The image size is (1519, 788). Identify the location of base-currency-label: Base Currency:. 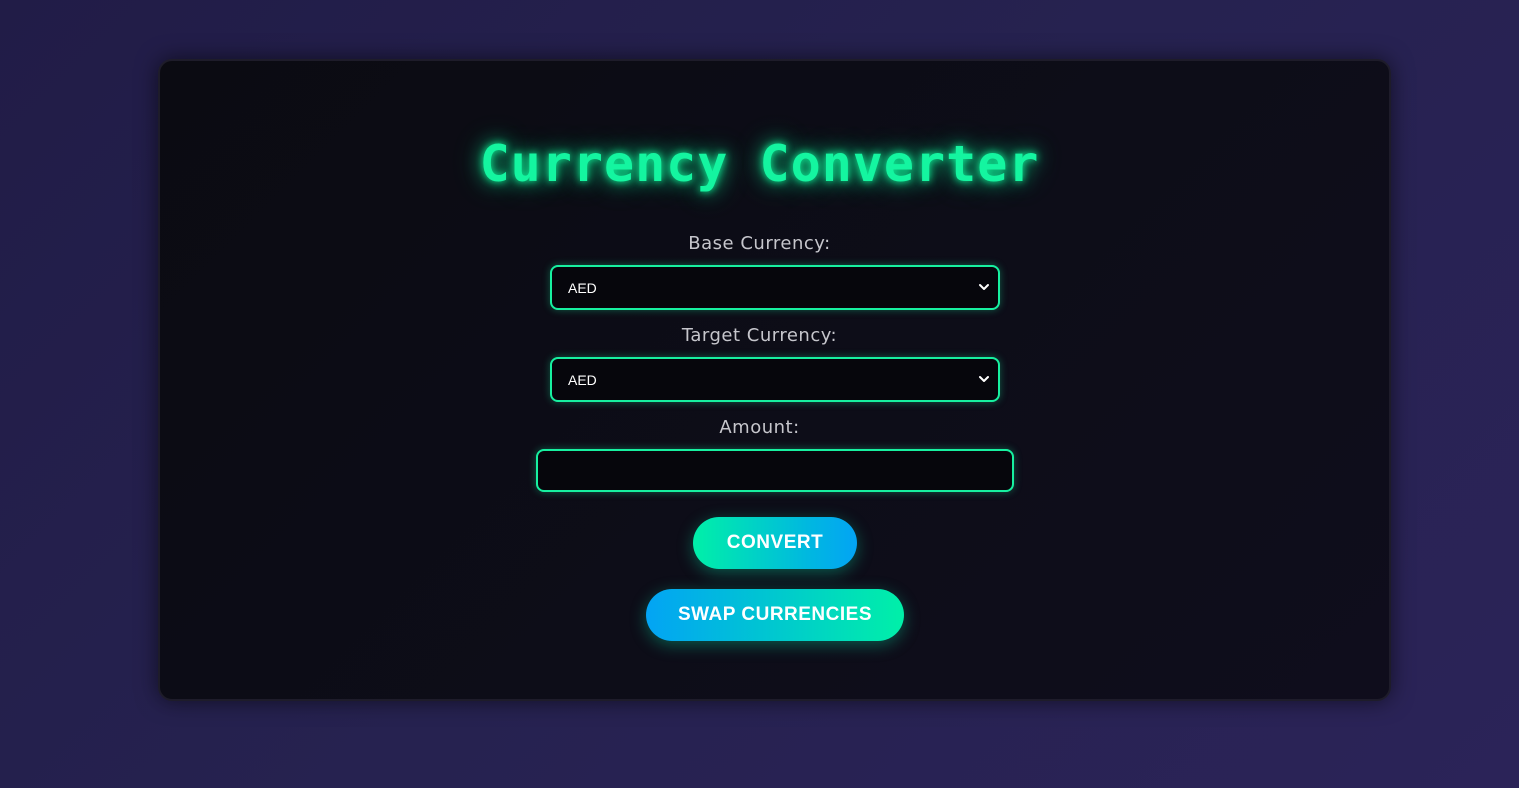
(759, 243).